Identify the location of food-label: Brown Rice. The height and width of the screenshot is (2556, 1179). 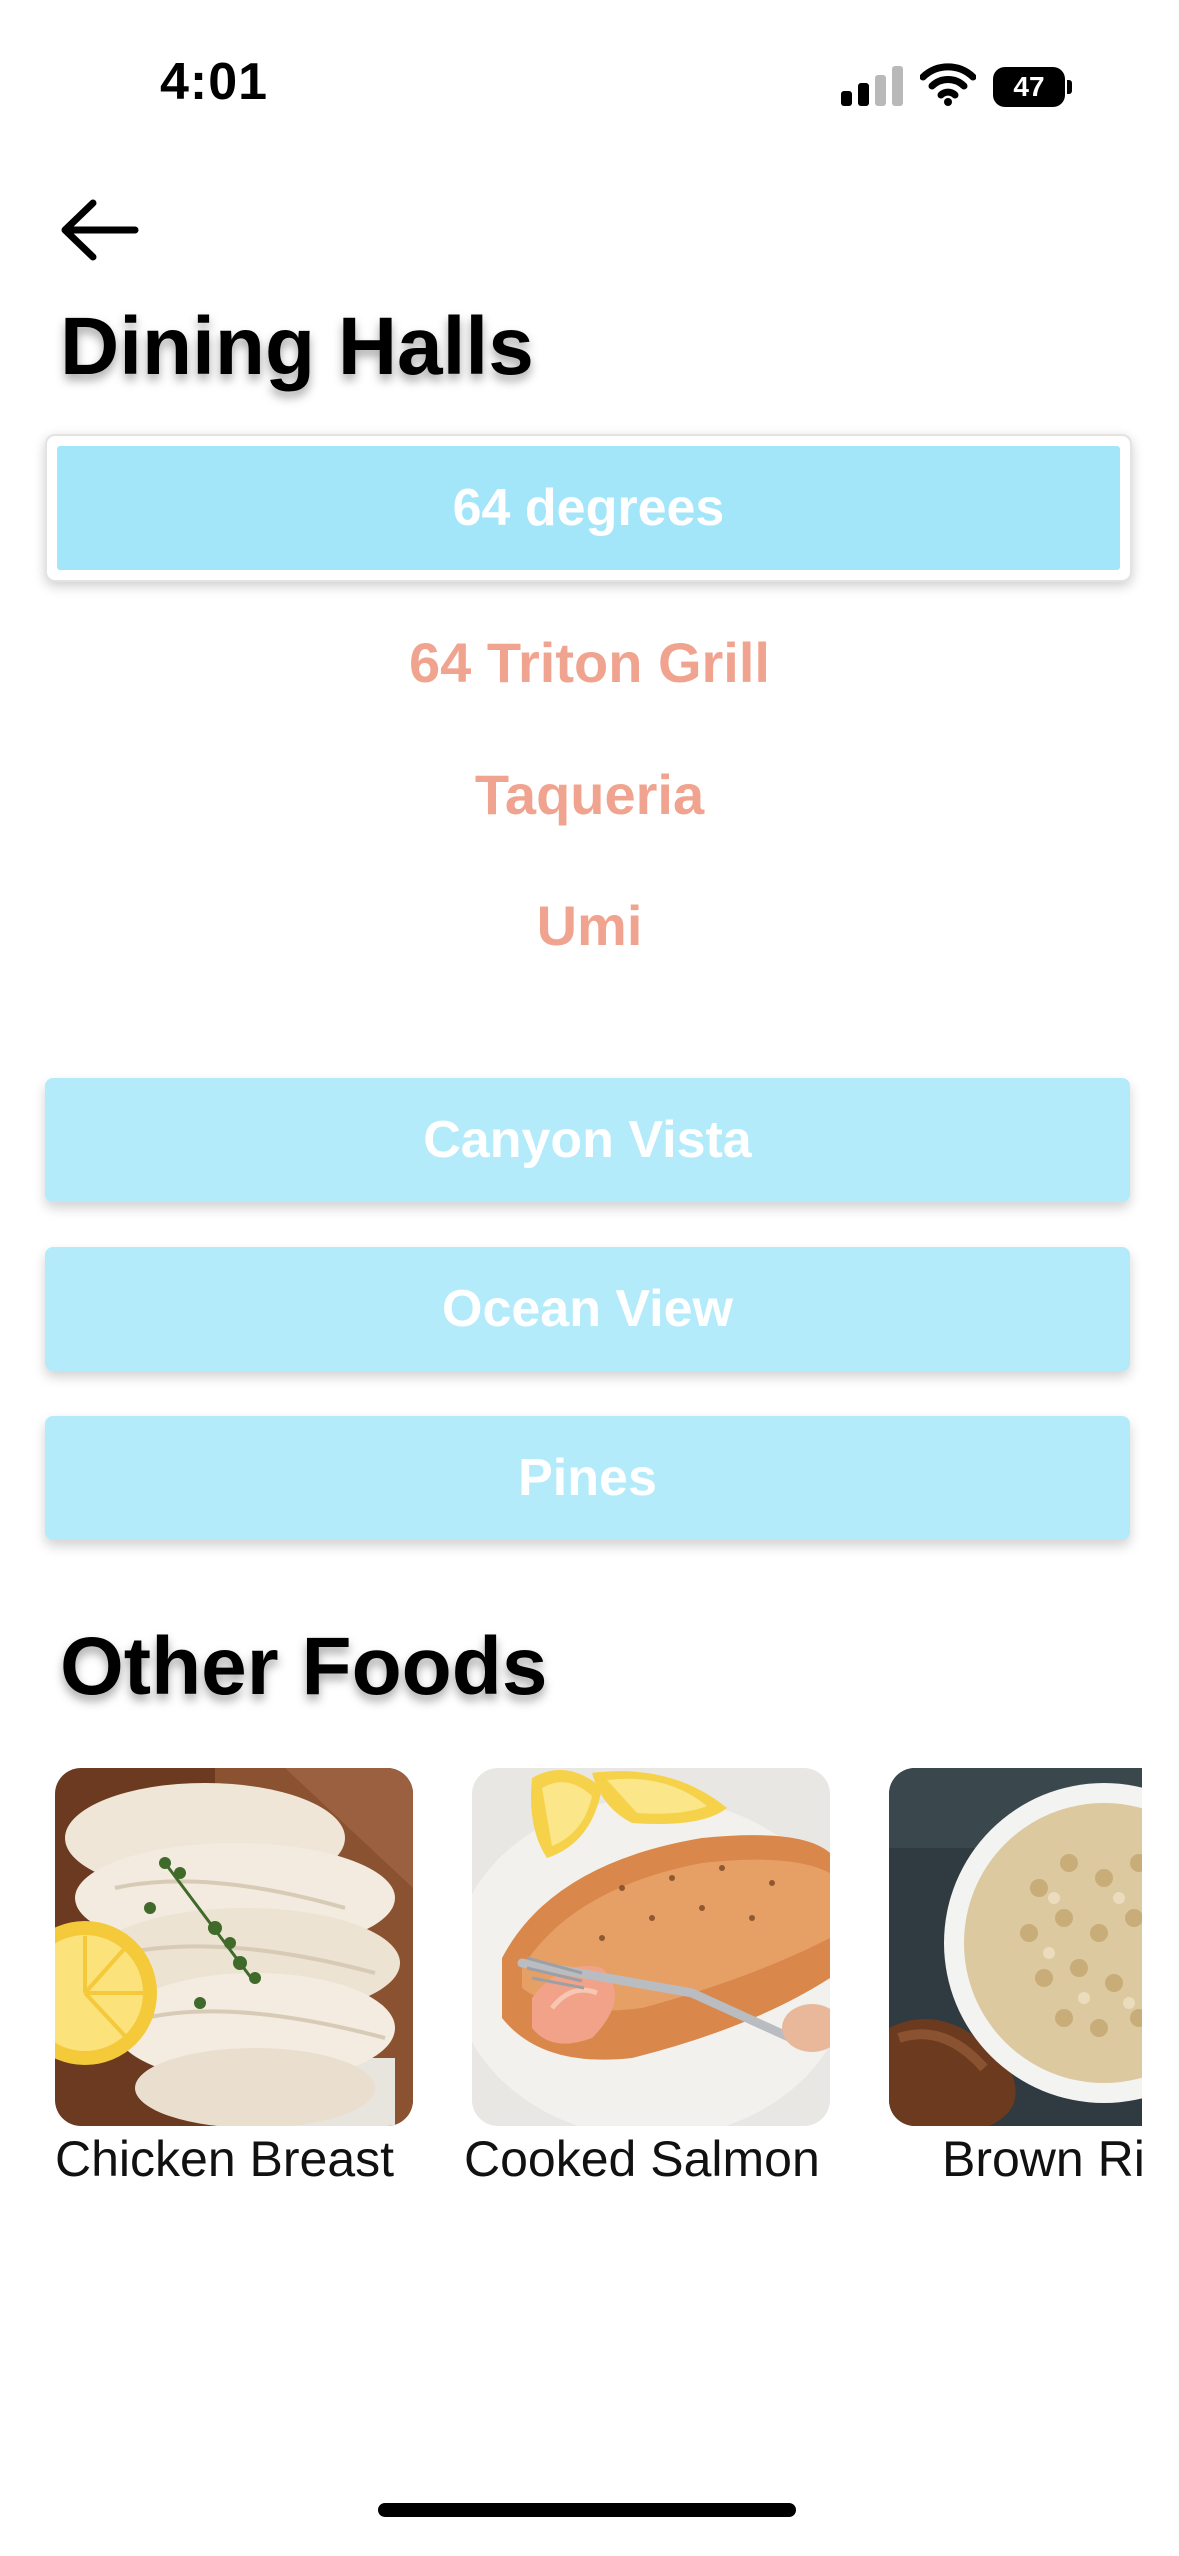
(1042, 2159).